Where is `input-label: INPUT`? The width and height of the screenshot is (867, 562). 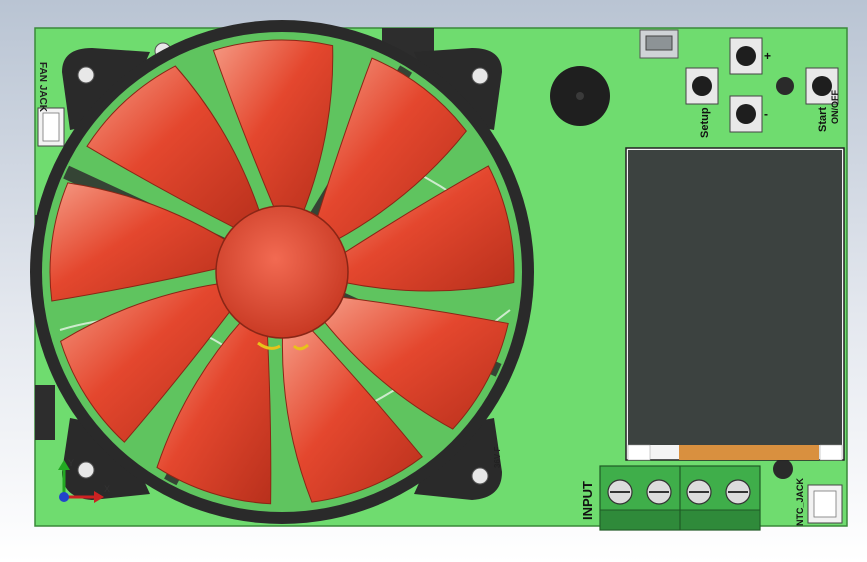
input-label: INPUT is located at coordinates (587, 500).